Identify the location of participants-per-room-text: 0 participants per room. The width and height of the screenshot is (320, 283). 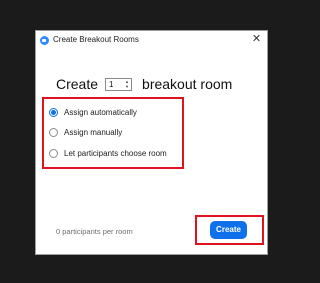
(94, 231).